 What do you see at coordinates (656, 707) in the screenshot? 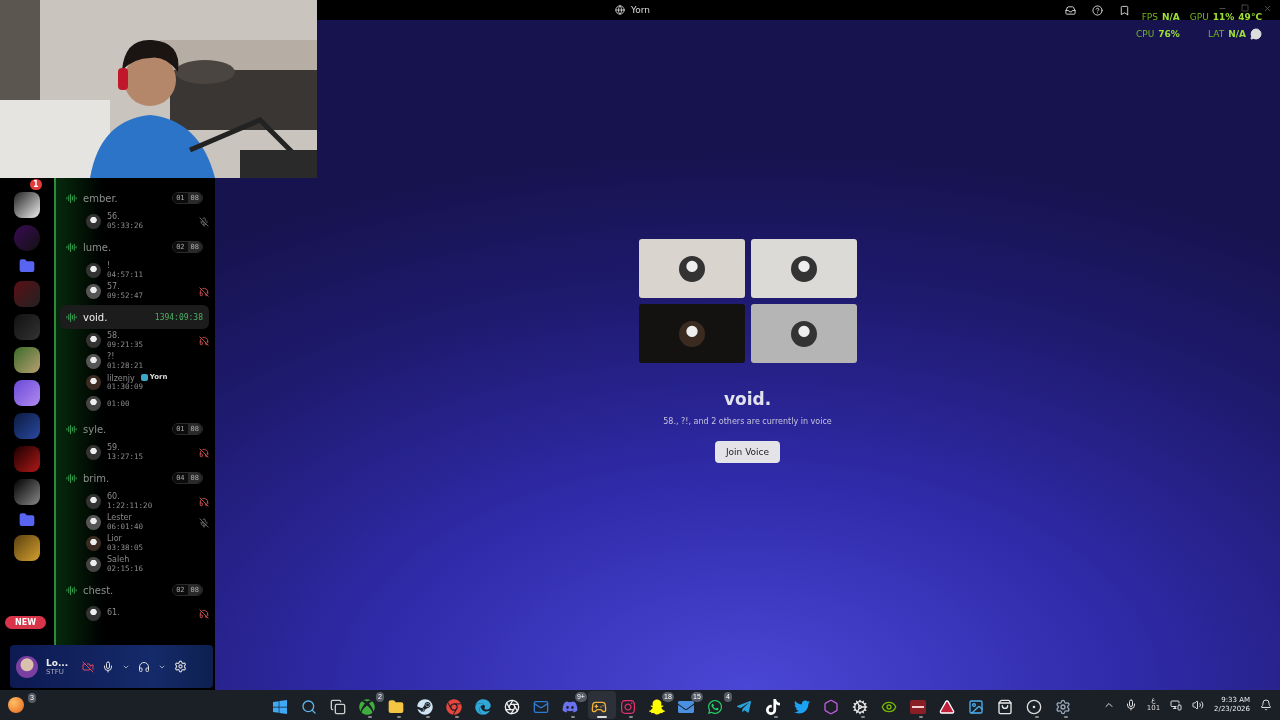
I see `ghost-icon` at bounding box center [656, 707].